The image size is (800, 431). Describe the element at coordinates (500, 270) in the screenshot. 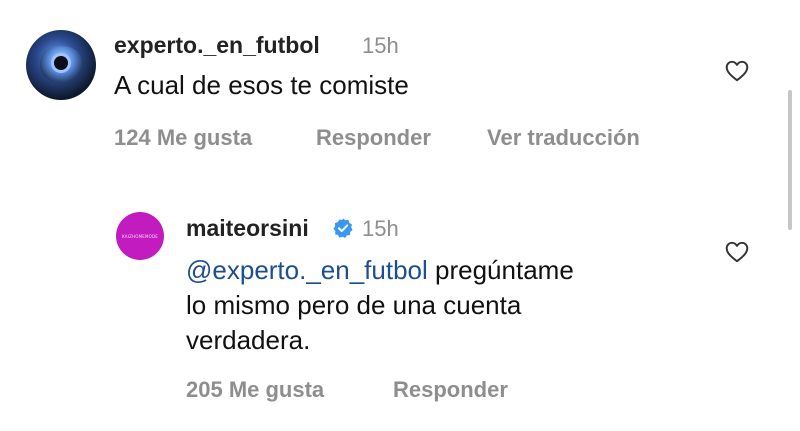

I see `comment-text-segment: pregúntame` at that location.